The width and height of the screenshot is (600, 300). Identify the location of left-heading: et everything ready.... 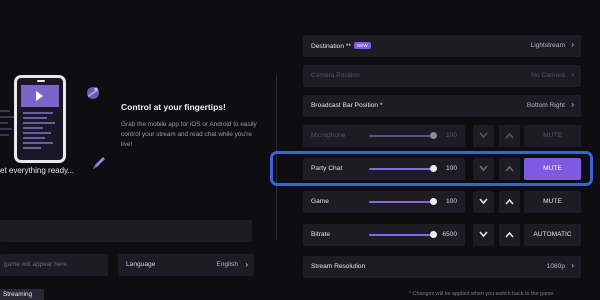
(37, 170).